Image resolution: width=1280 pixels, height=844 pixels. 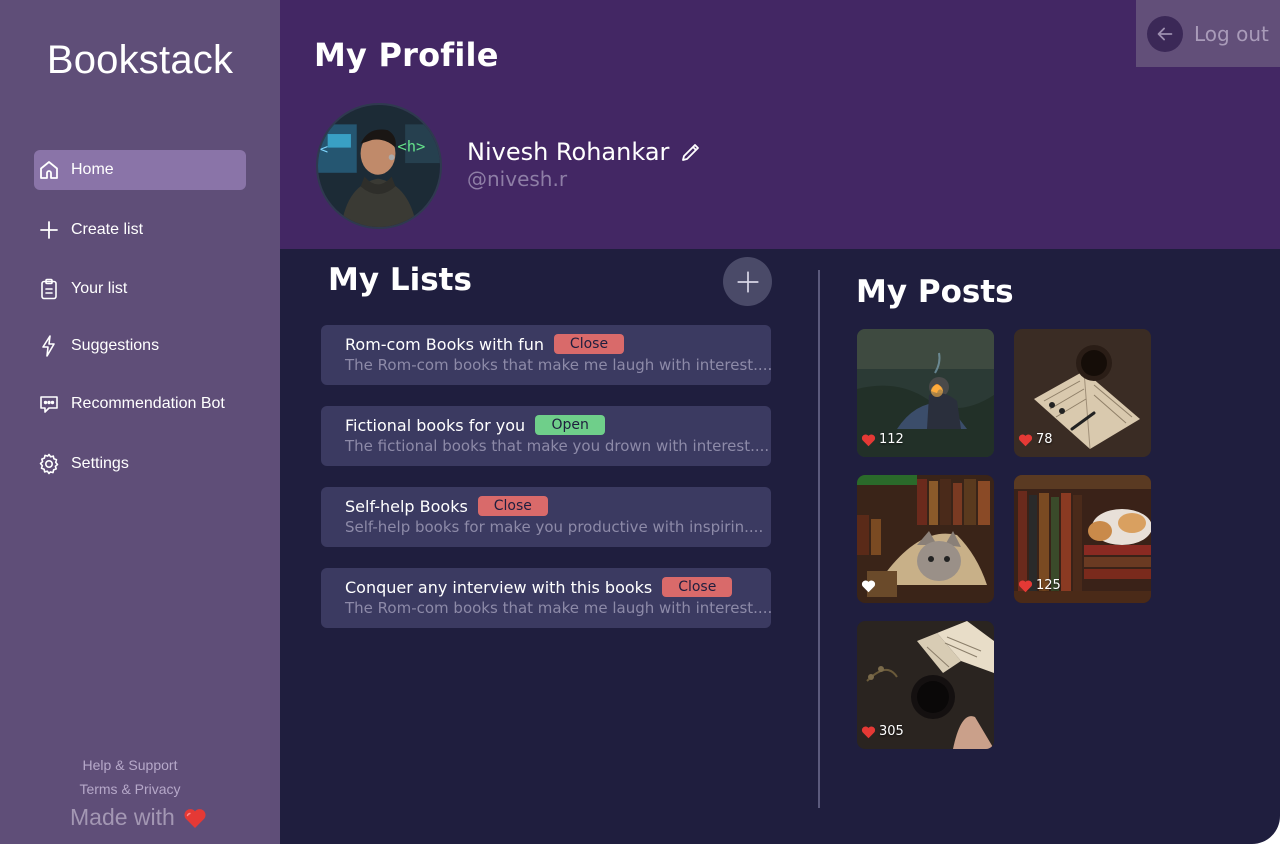 I want to click on like-count: 112, so click(x=891, y=439).